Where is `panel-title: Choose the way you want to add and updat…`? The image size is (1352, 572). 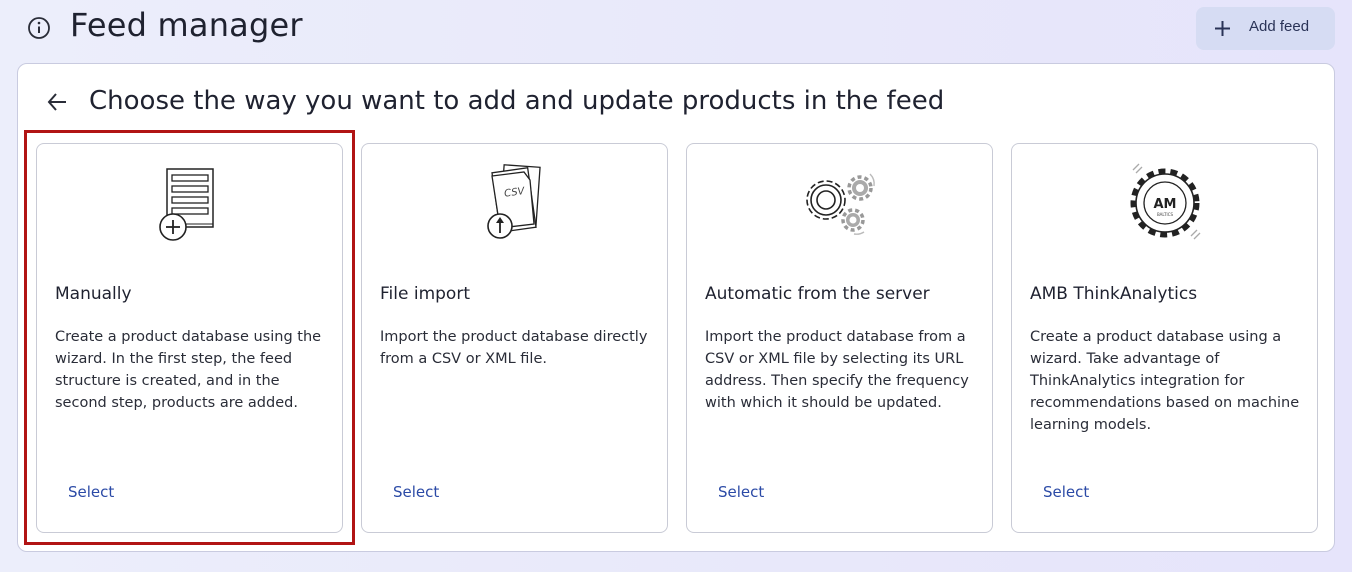
panel-title: Choose the way you want to add and updat… is located at coordinates (517, 101).